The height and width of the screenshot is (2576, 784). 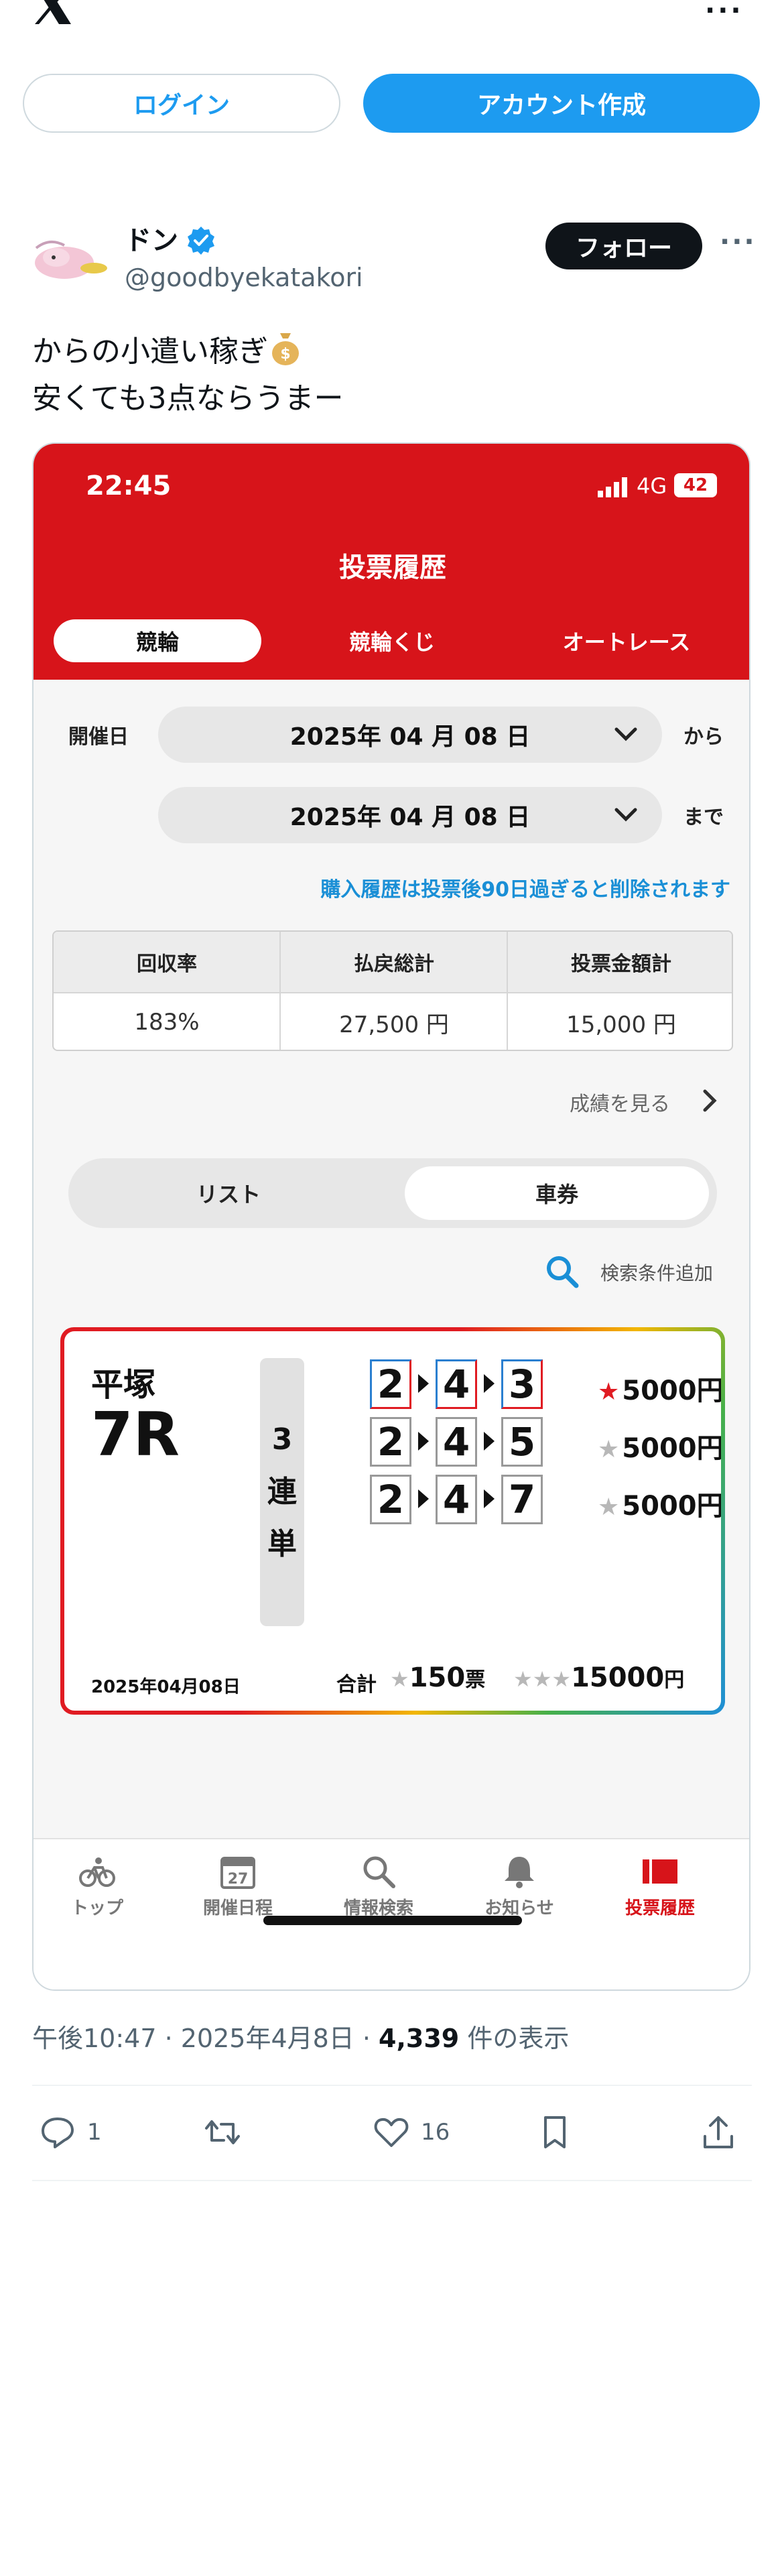 I want to click on login-button: ログイン, so click(x=181, y=103).